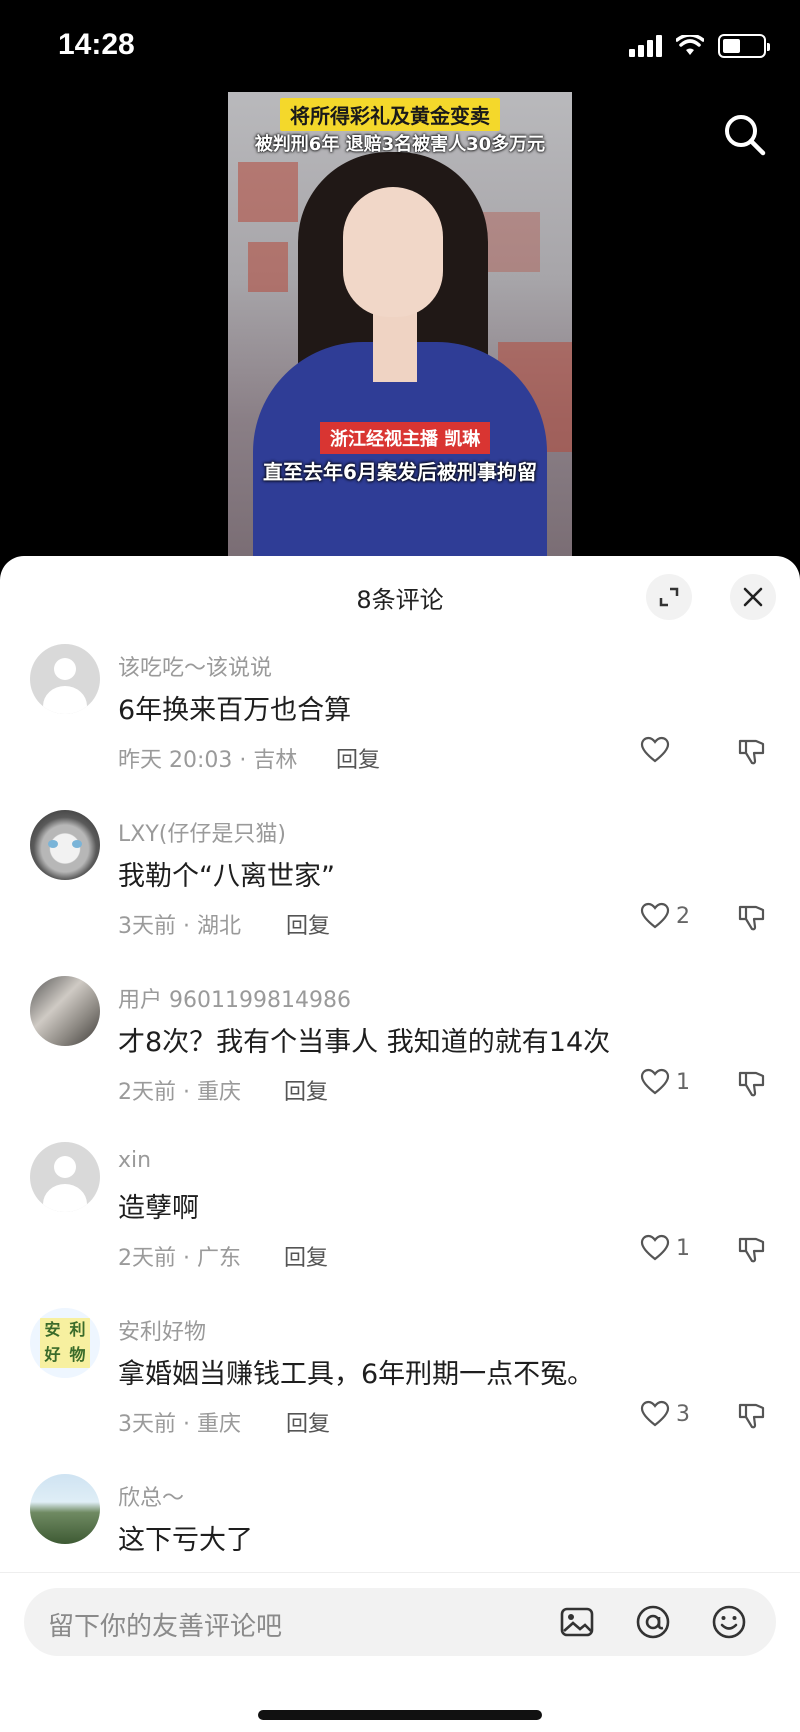  I want to click on comment-input-placeholder: 留下你的友善评论吧, so click(165, 1627).